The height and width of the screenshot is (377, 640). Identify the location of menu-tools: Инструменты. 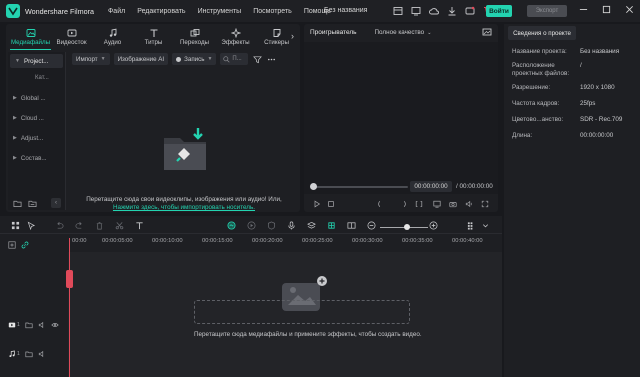
(220, 11).